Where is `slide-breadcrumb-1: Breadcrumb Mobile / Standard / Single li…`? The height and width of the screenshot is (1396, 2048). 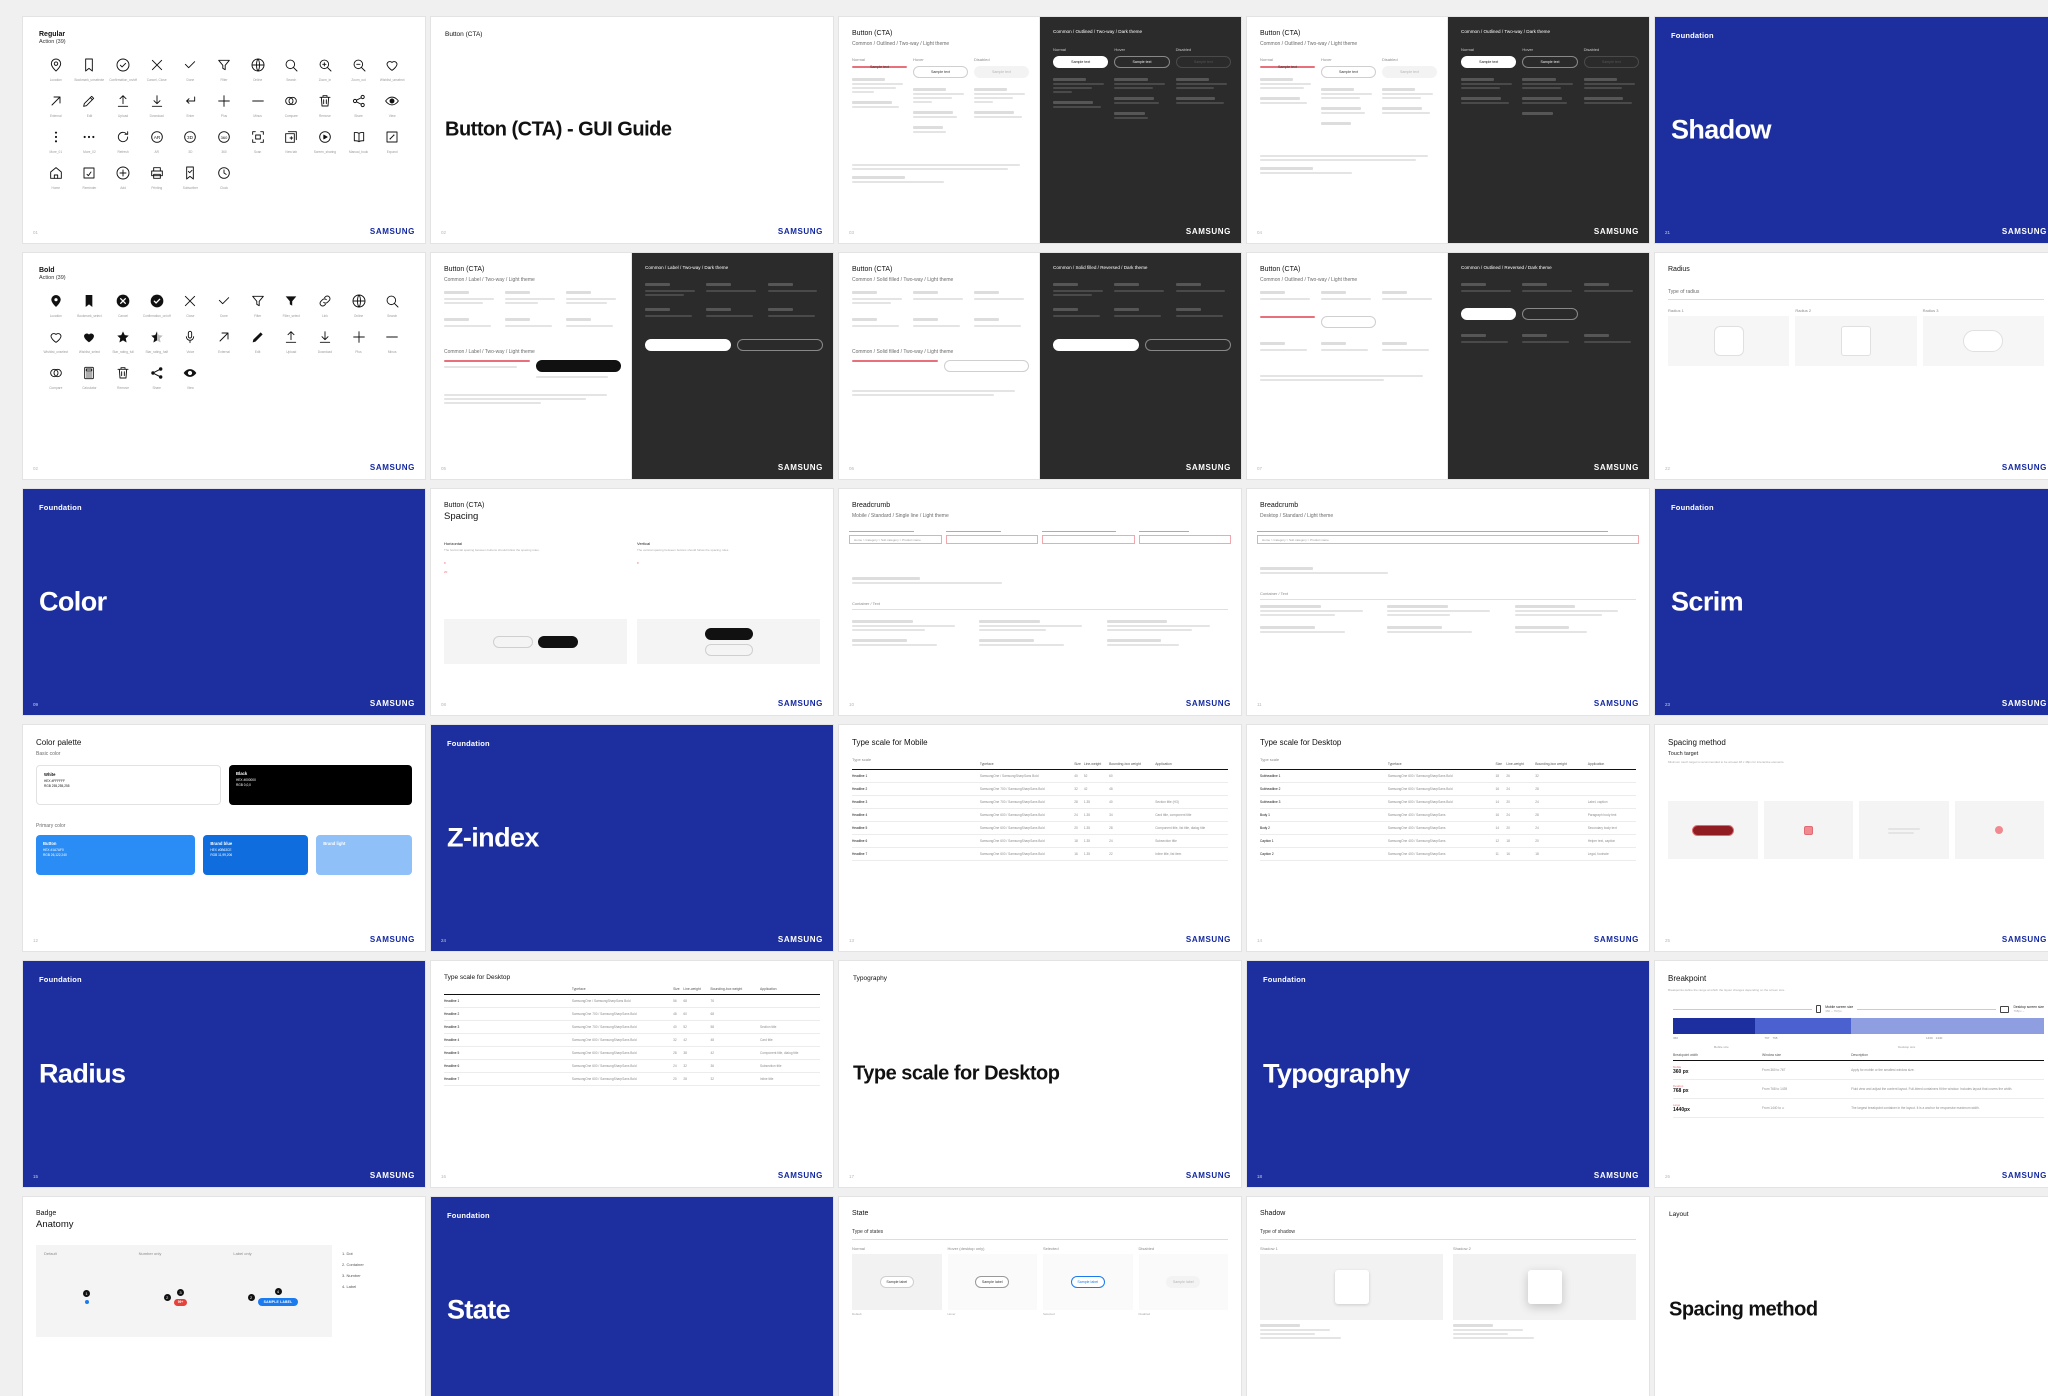
slide-breadcrumb-1: Breadcrumb Mobile / Standard / Single li… is located at coordinates (1040, 602).